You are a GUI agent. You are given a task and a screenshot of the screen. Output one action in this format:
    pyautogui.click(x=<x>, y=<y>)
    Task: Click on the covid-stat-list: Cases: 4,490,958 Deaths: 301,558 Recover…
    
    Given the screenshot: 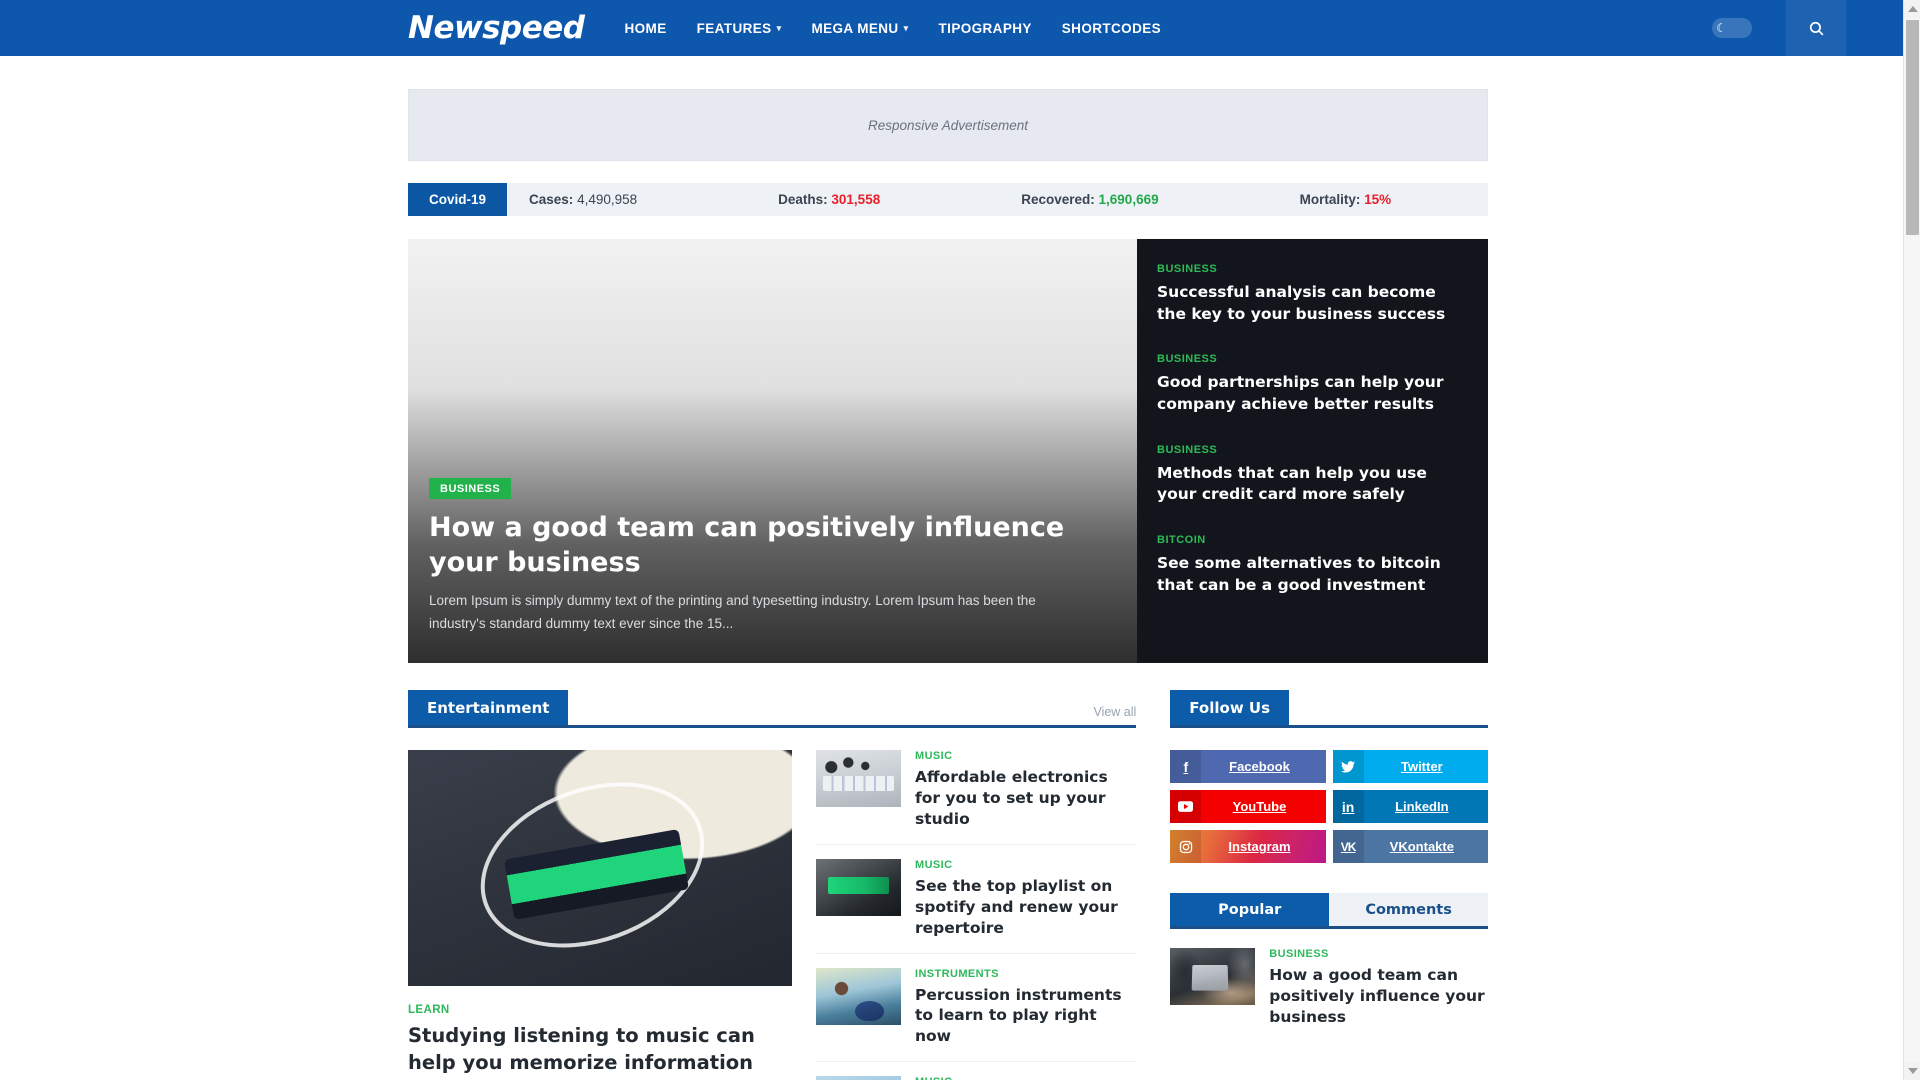 What is the action you would take?
    pyautogui.click(x=997, y=199)
    